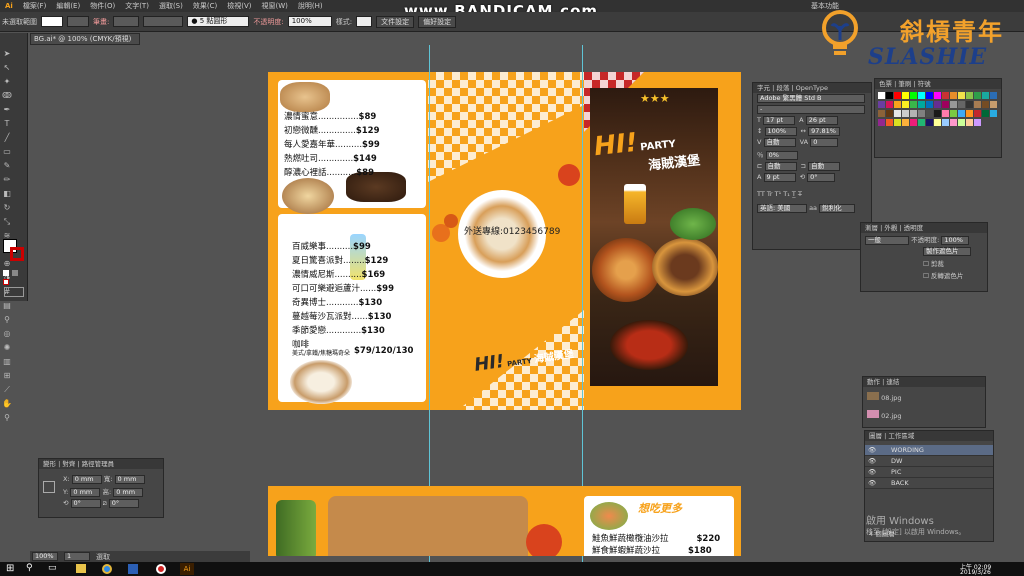 The height and width of the screenshot is (576, 1024). Describe the element at coordinates (17, 254) in the screenshot. I see `stroke-color-icon` at that location.